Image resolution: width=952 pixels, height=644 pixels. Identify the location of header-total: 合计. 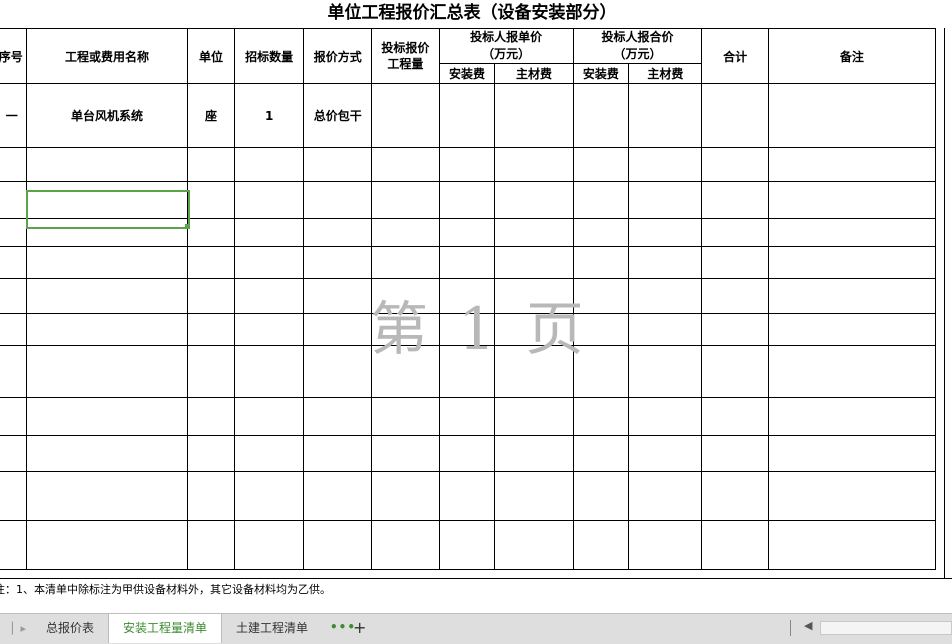
(735, 56).